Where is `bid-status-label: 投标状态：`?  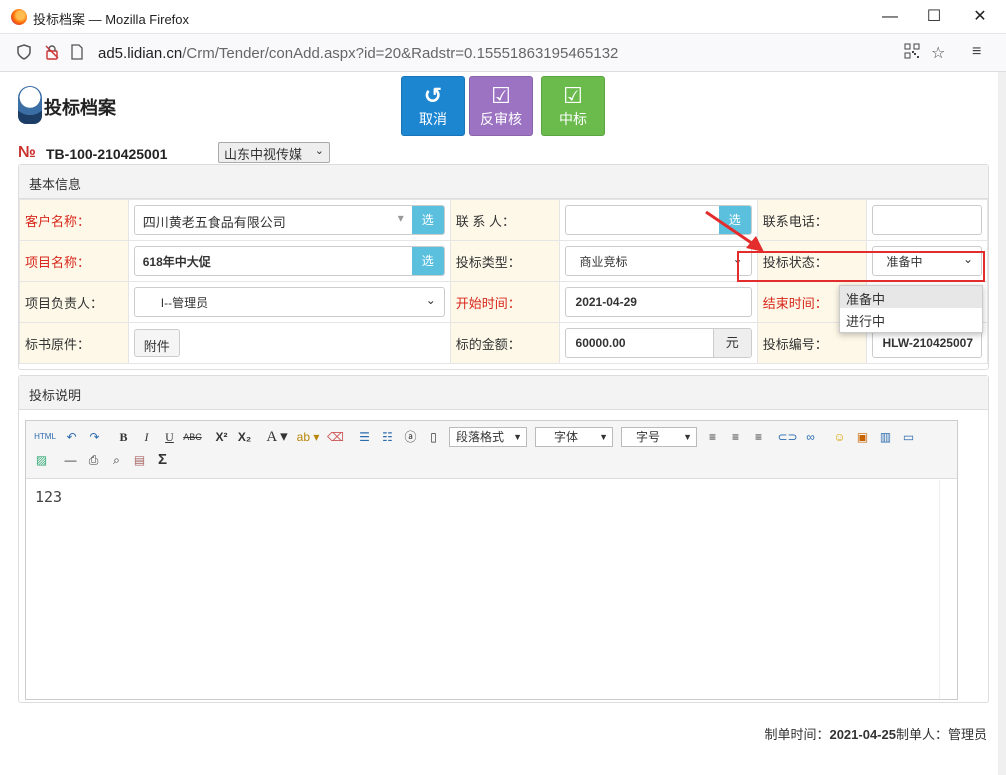 bid-status-label: 投标状态： is located at coordinates (811, 261).